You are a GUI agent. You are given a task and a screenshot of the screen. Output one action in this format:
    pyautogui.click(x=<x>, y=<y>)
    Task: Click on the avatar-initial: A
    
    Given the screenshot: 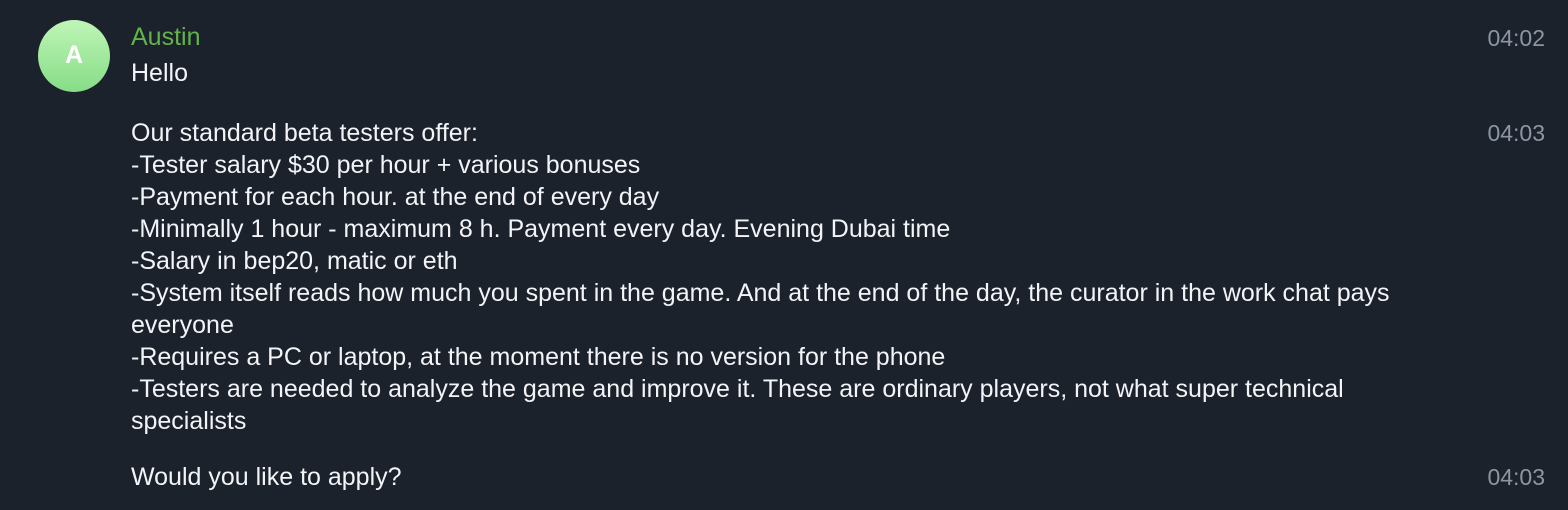 What is the action you would take?
    pyautogui.click(x=74, y=54)
    